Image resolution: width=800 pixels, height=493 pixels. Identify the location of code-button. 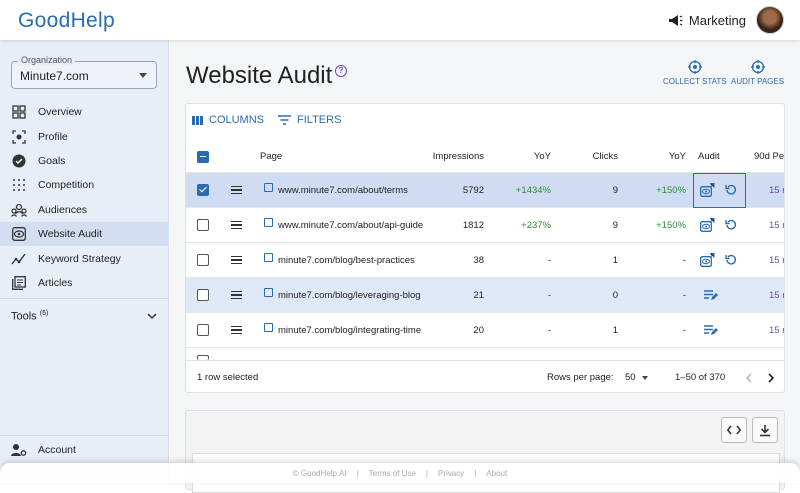
(734, 430).